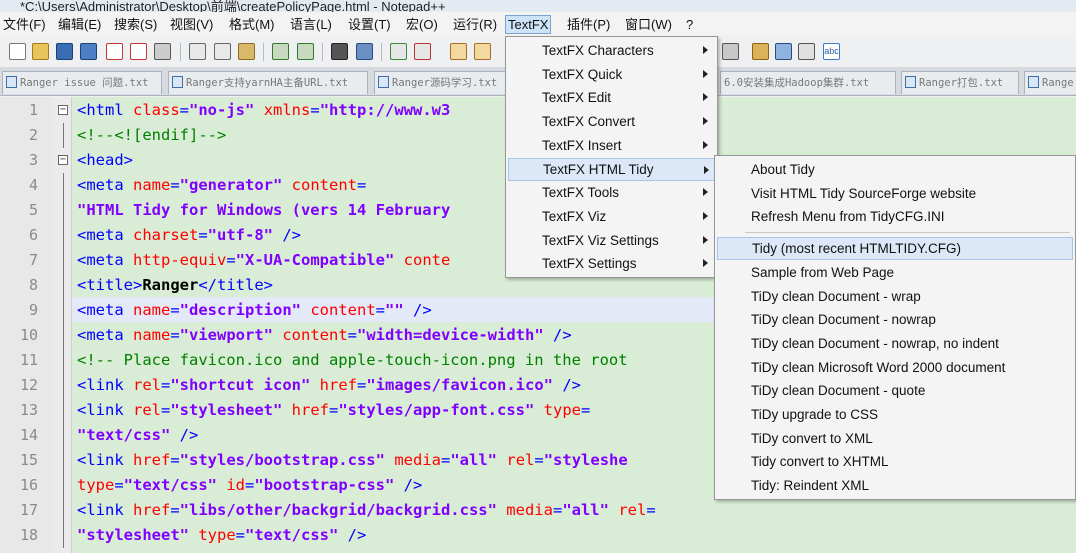 Image resolution: width=1076 pixels, height=553 pixels. What do you see at coordinates (806, 51) in the screenshot?
I see `macro-save-icon` at bounding box center [806, 51].